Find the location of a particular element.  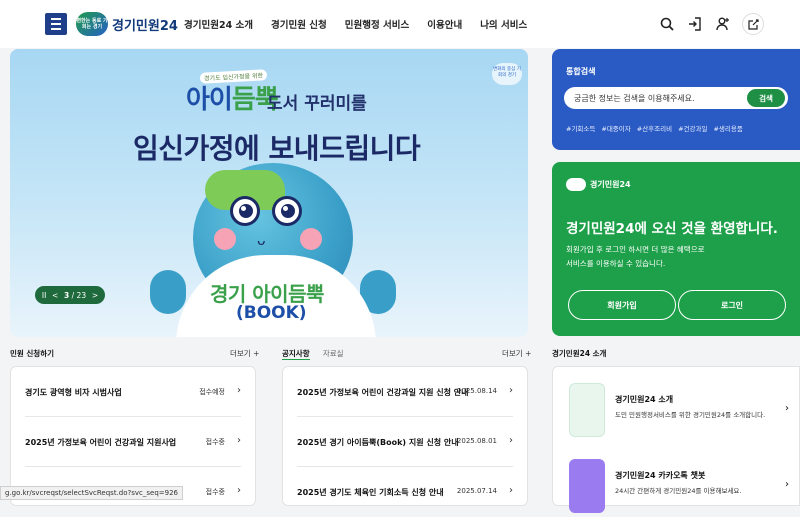

book-subtitle: (BOOK) is located at coordinates (271, 313).